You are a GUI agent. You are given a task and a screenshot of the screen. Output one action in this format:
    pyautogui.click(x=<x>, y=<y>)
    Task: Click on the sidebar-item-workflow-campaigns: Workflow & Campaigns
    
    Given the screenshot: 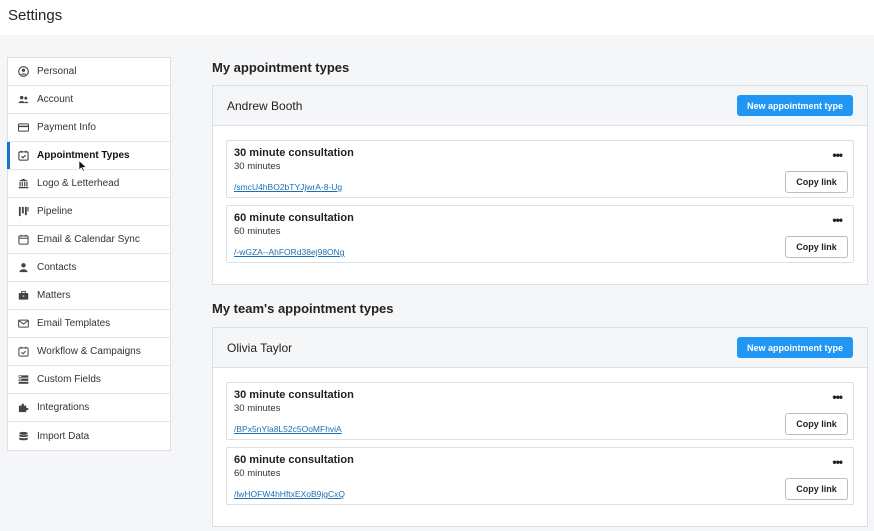 What is the action you would take?
    pyautogui.click(x=89, y=352)
    